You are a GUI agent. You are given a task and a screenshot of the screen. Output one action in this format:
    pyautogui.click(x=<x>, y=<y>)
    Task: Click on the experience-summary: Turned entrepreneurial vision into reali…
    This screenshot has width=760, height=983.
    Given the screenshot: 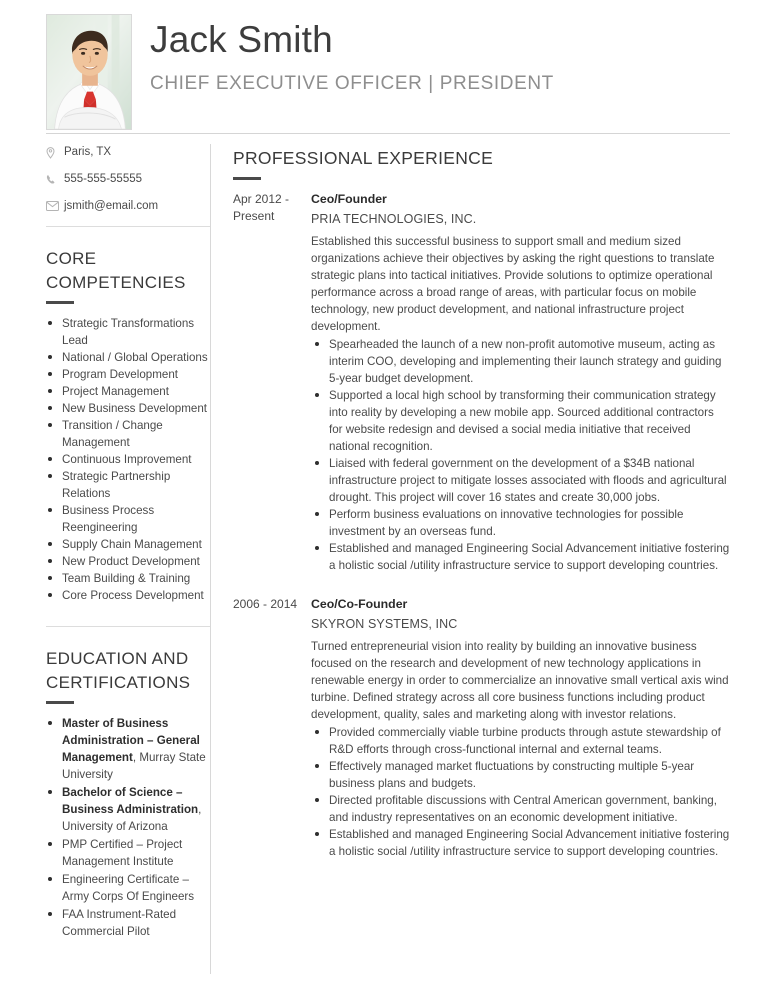 What is the action you would take?
    pyautogui.click(x=520, y=681)
    